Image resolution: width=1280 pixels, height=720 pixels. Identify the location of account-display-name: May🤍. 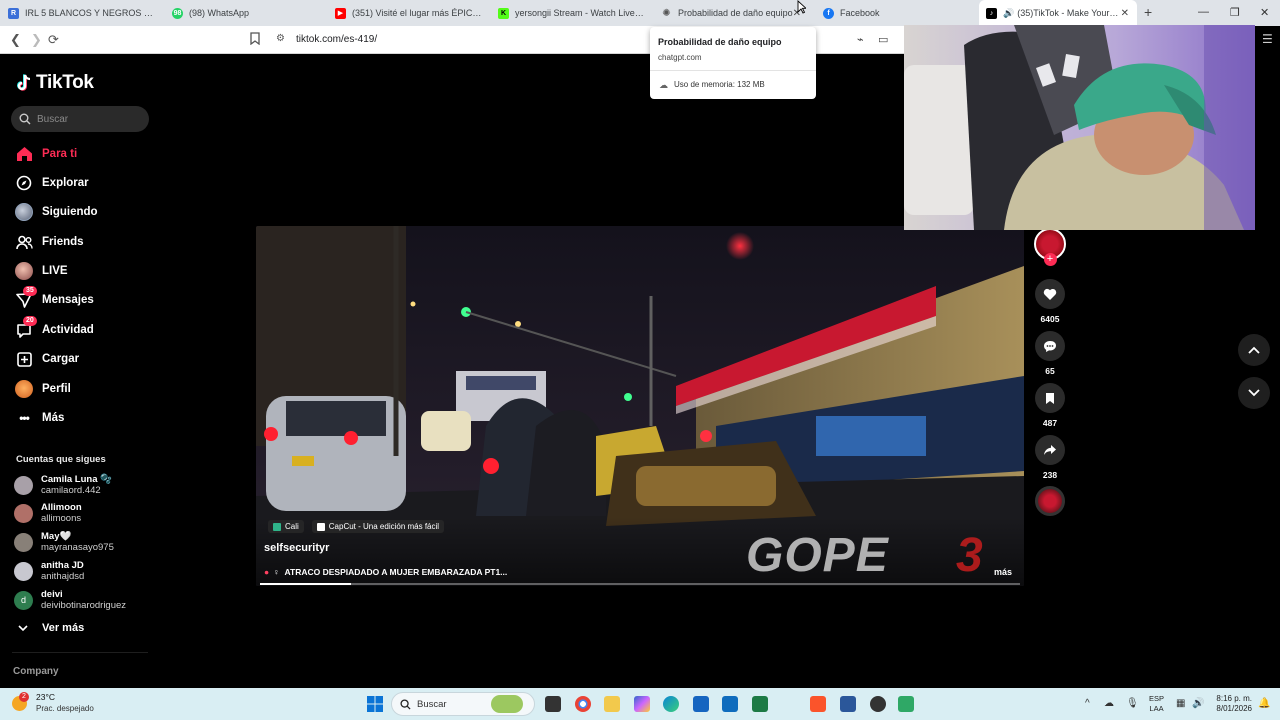
(56, 536).